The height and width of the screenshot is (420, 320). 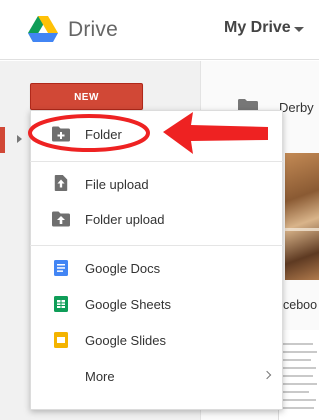 I want to click on folder-upload-icon, so click(x=61, y=219).